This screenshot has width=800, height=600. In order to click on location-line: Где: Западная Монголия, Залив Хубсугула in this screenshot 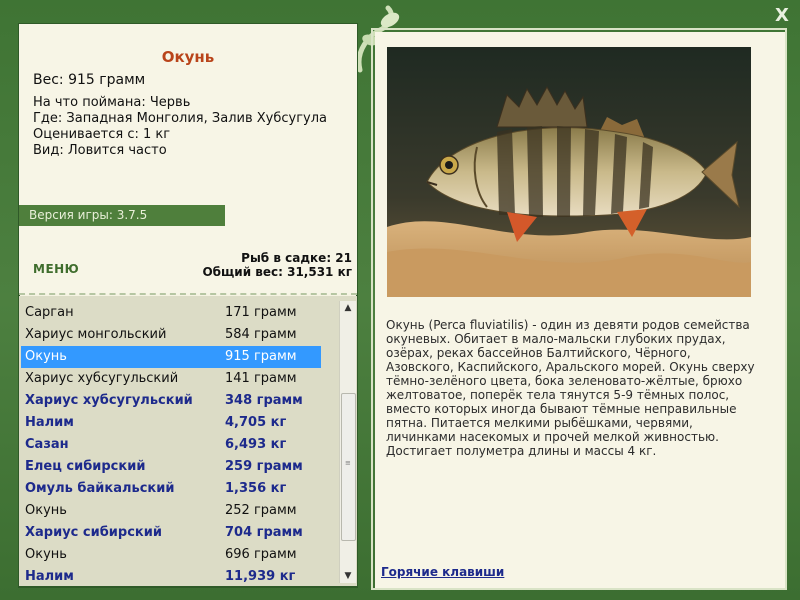, I will do `click(180, 118)`.